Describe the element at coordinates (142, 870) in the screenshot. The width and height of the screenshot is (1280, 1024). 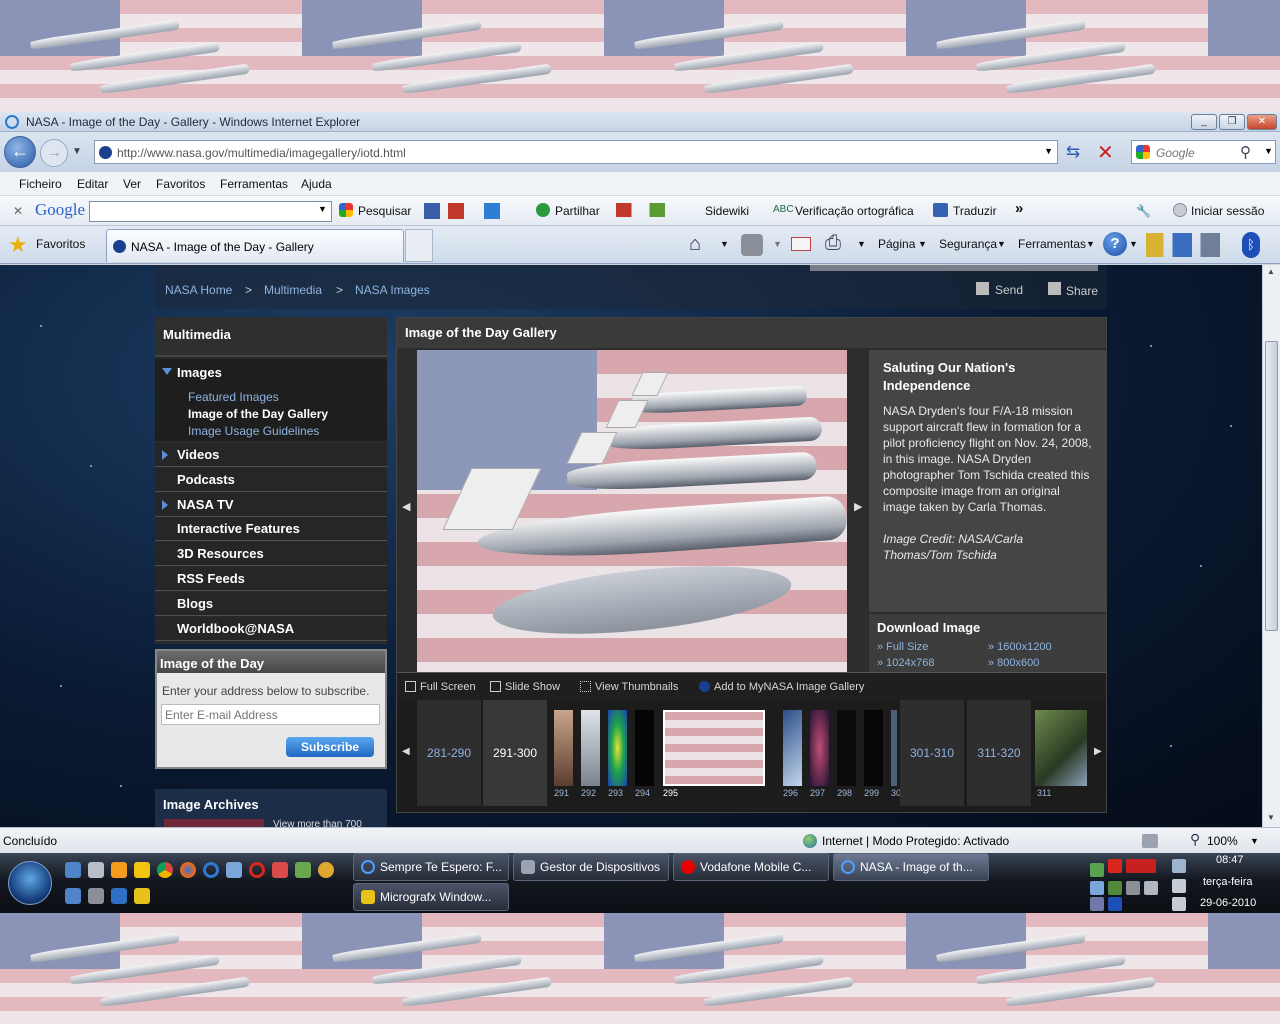
I see `notes-icon` at that location.